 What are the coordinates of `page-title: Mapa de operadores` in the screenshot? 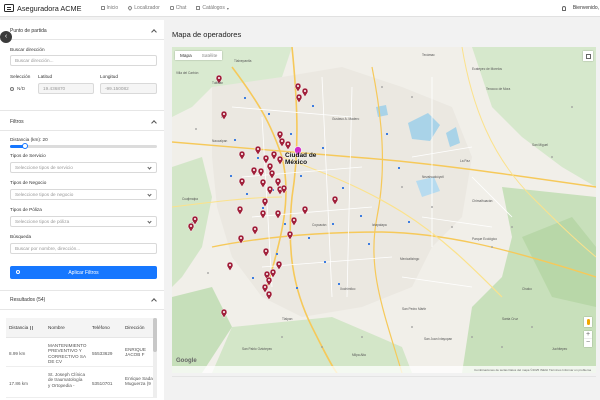 It's located at (207, 34).